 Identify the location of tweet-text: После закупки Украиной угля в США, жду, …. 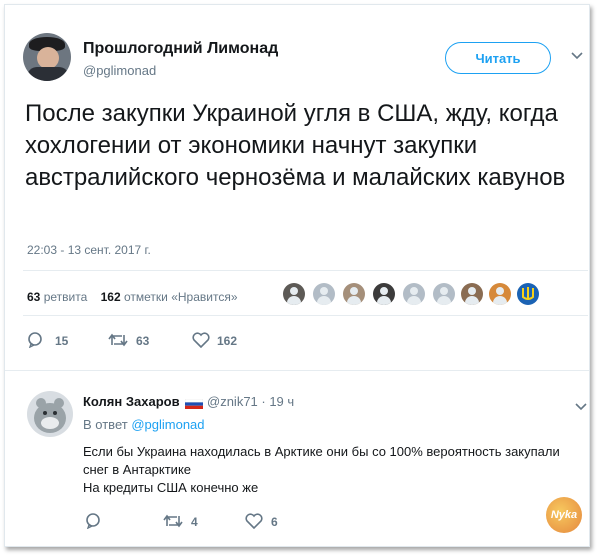
(295, 145).